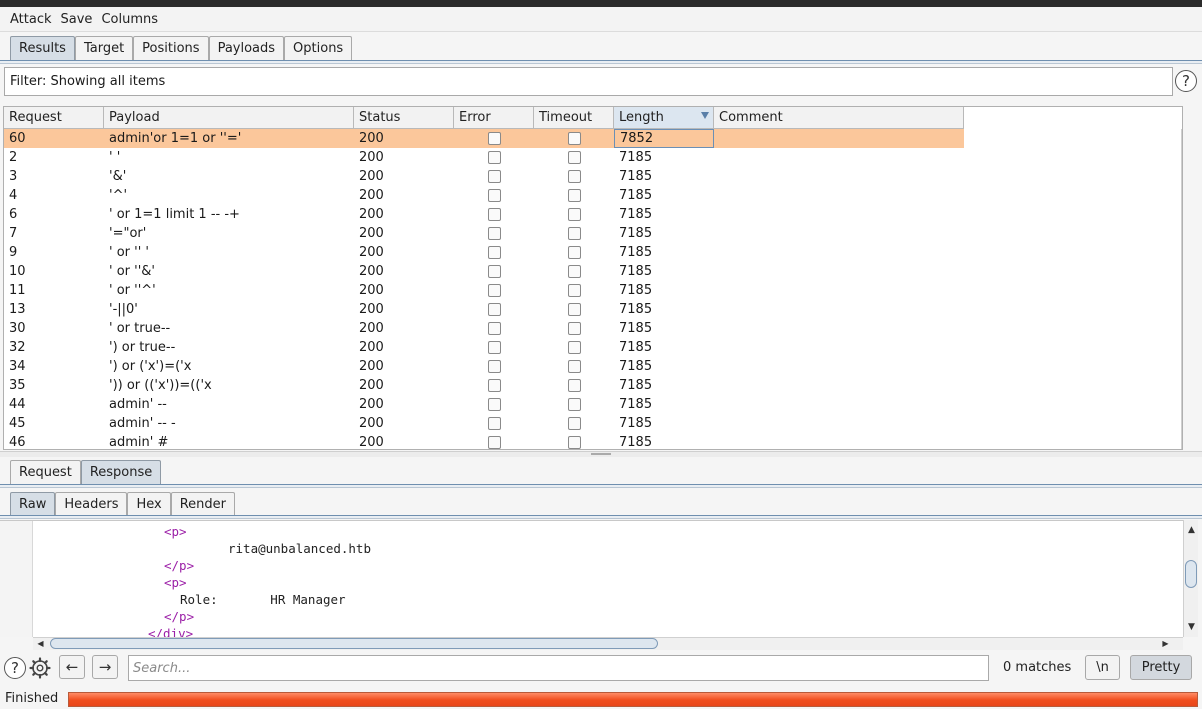 The height and width of the screenshot is (709, 1202). Describe the element at coordinates (1165, 644) in the screenshot. I see `scroll-right-arrow-icon: ▶` at that location.